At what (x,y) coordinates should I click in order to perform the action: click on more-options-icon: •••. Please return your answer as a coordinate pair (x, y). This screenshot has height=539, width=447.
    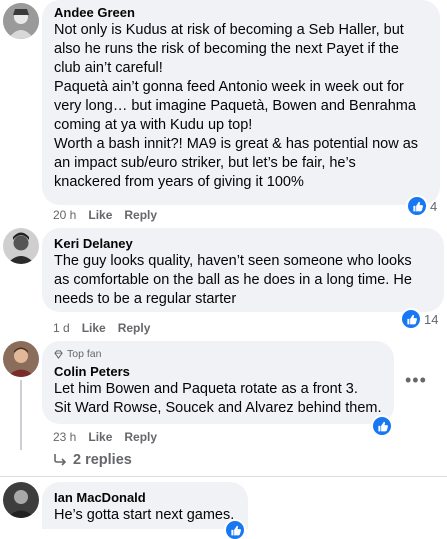
    Looking at the image, I should click on (416, 380).